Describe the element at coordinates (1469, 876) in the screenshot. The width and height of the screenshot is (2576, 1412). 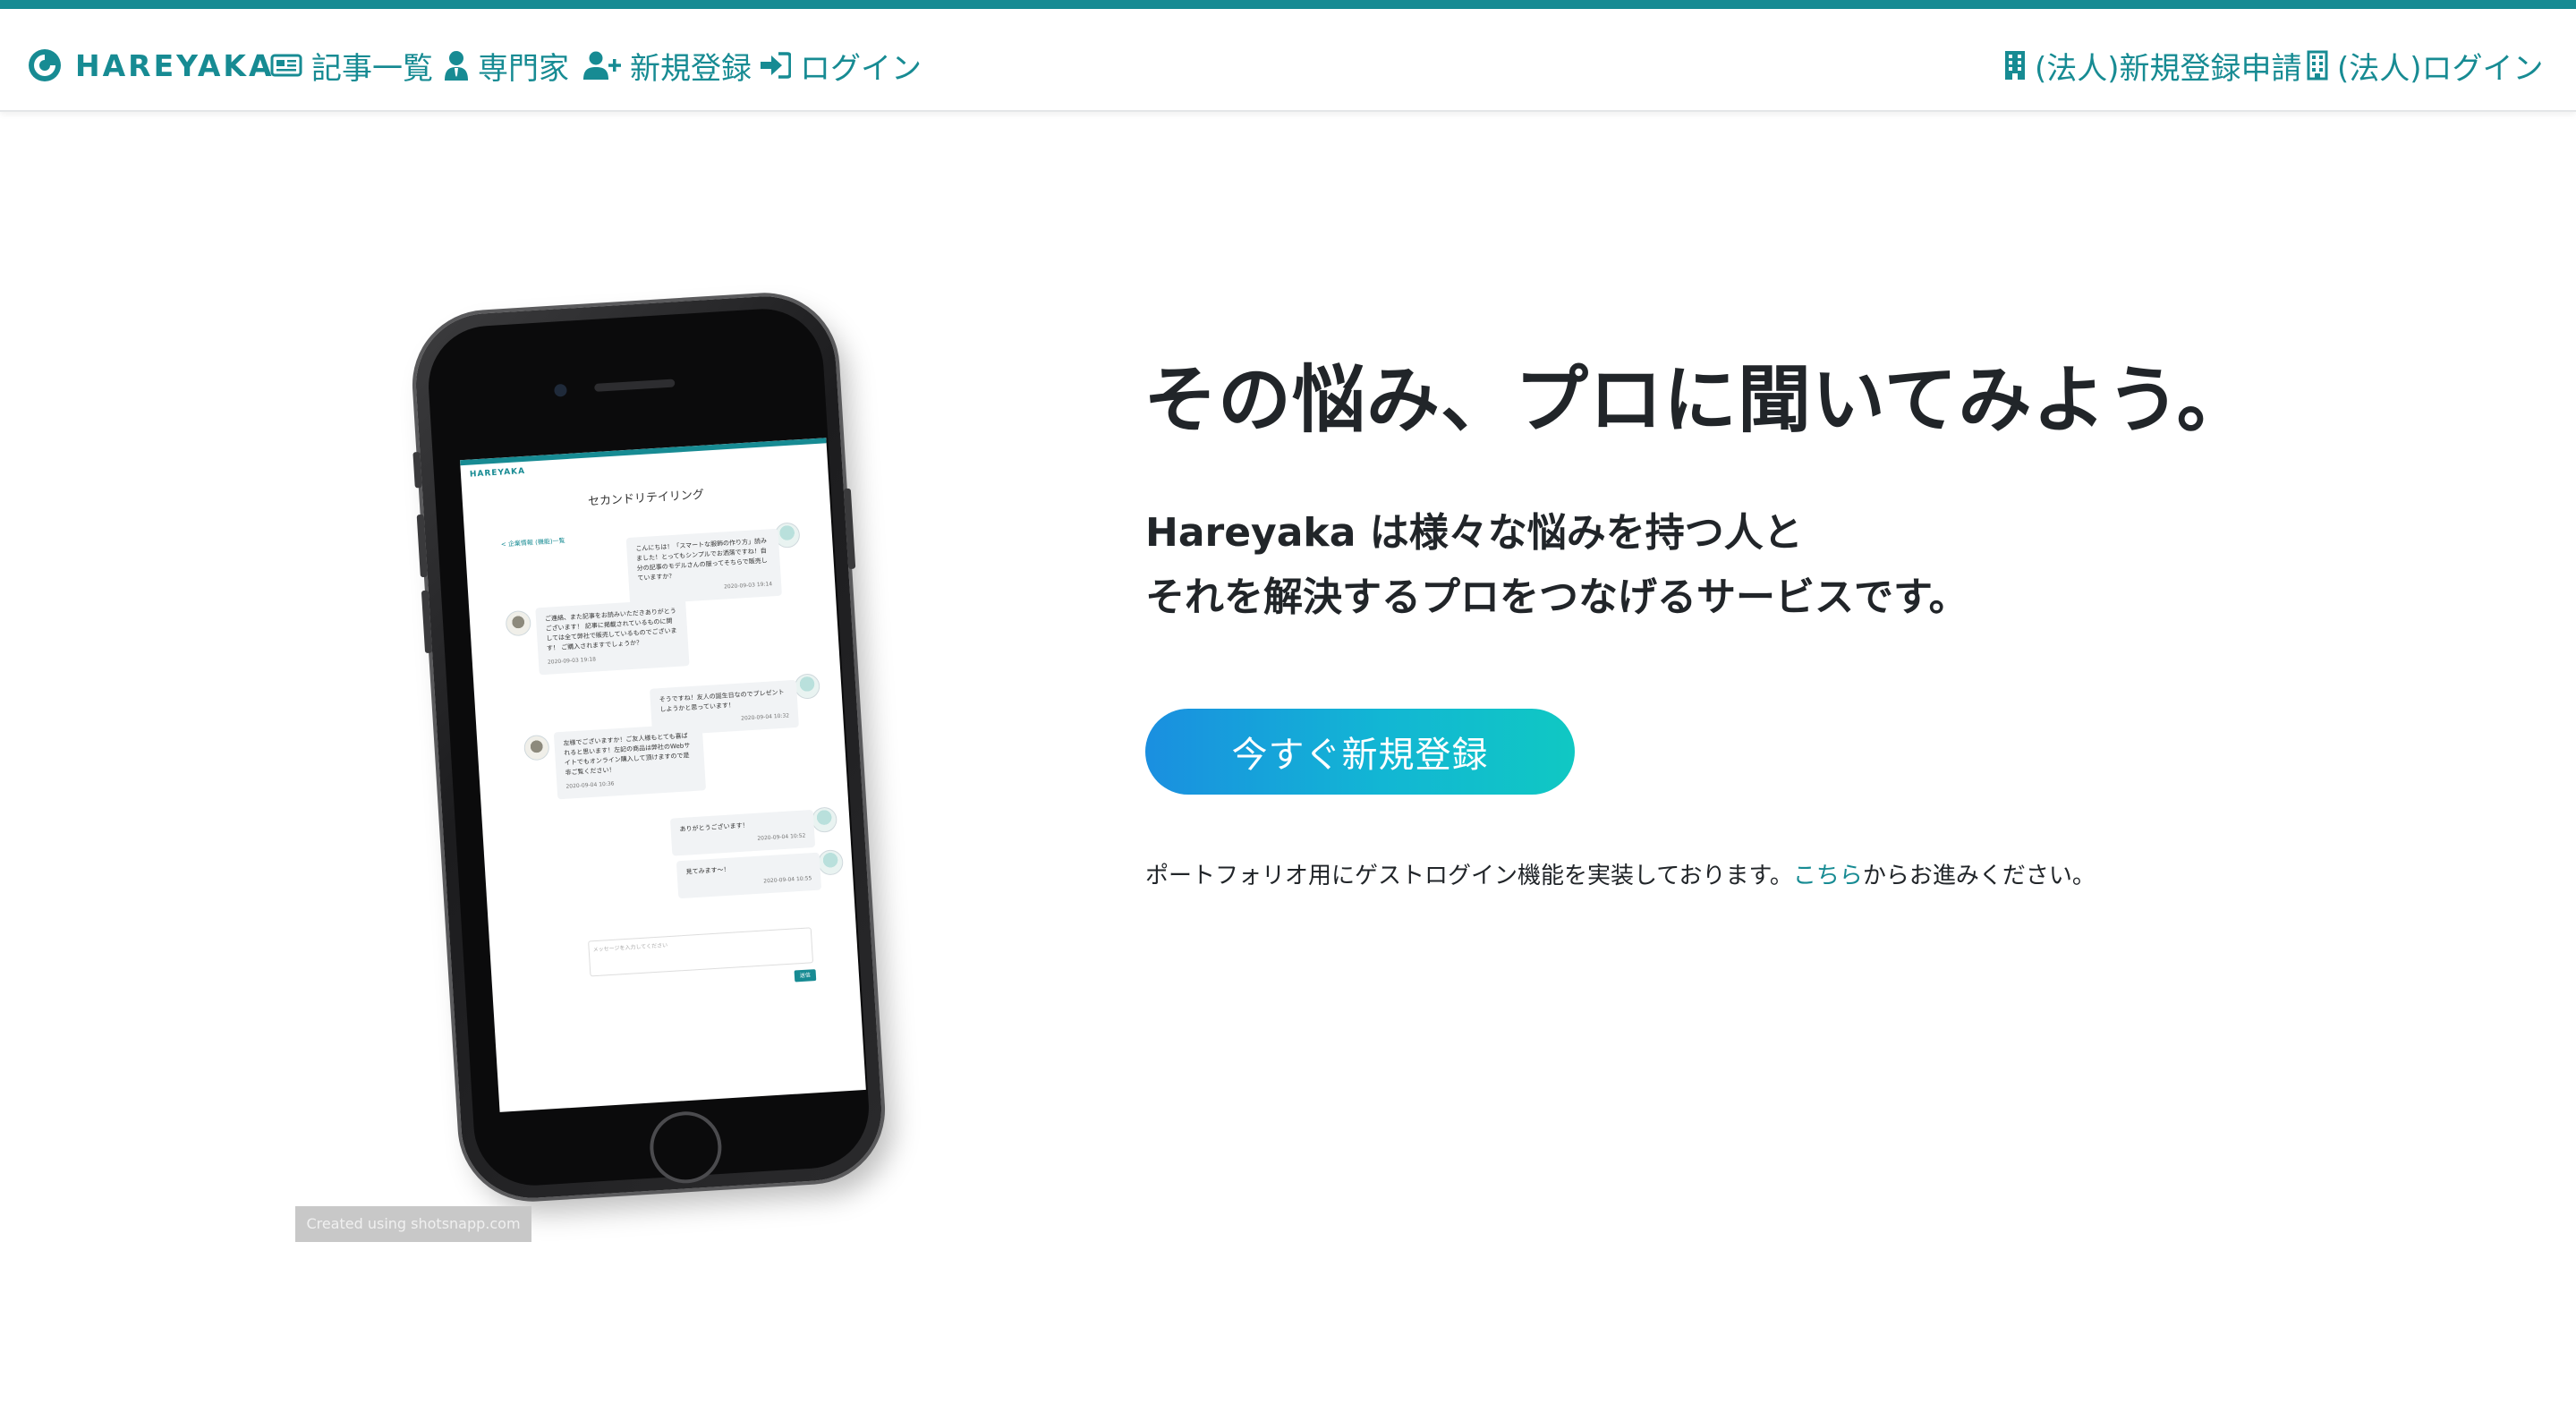
I see `note-text-before: ポートフォリオ用にゲストログイン機能を実装しております。` at that location.